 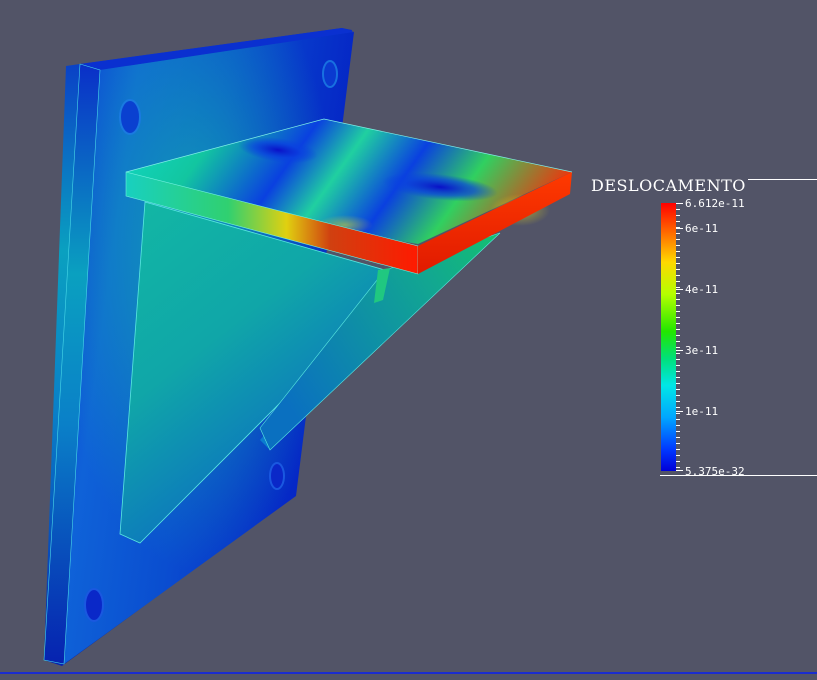 I want to click on colorbar-min-tick, so click(x=679, y=470).